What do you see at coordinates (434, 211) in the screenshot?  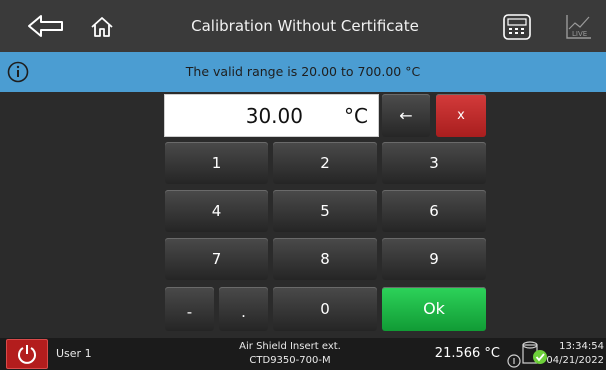 I see `key-6: 6` at bounding box center [434, 211].